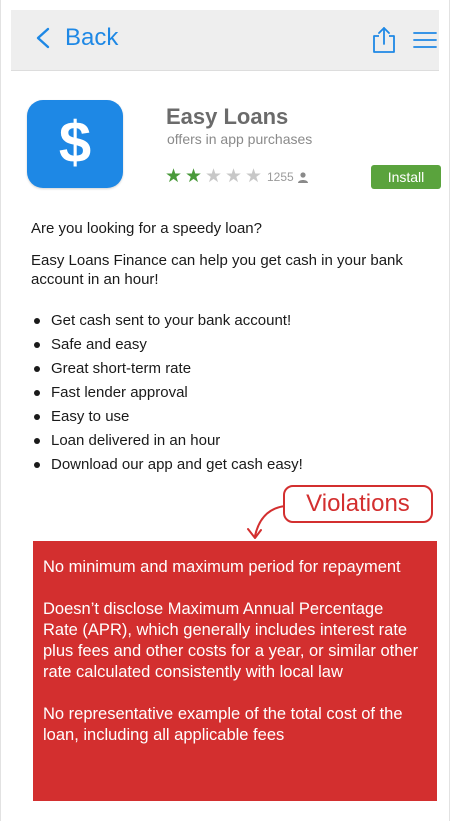 This screenshot has width=450, height=821. I want to click on hamburger-menu-icon, so click(425, 40).